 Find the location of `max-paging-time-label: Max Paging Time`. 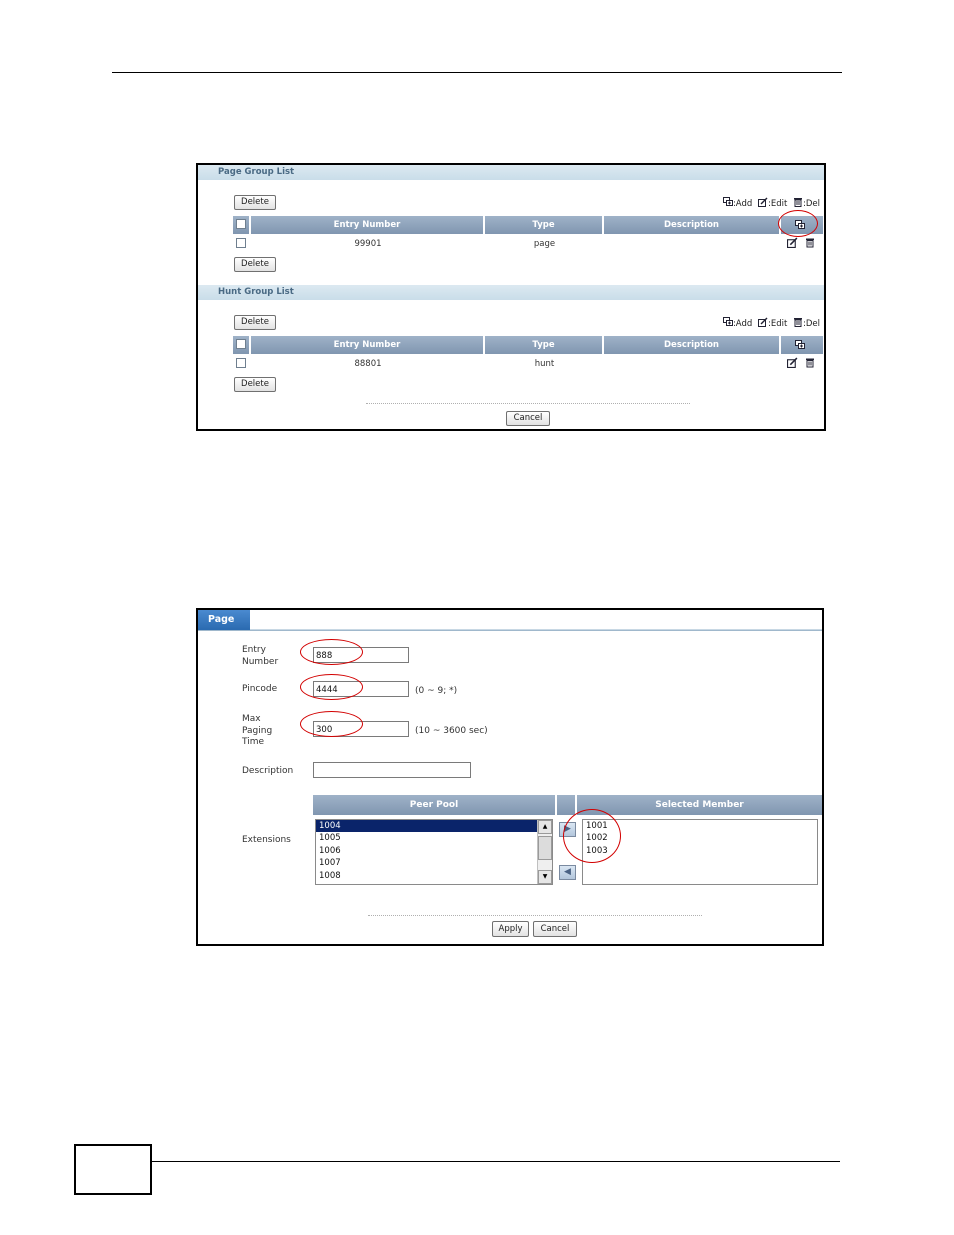

max-paging-time-label: Max Paging Time is located at coordinates (257, 731).